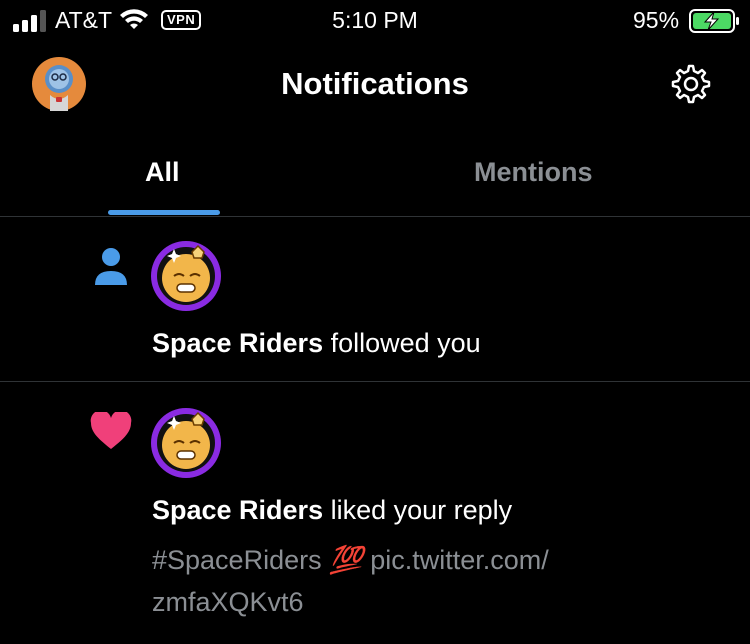 The width and height of the screenshot is (750, 644). Describe the element at coordinates (164, 212) in the screenshot. I see `tab-selected-indicator` at that location.